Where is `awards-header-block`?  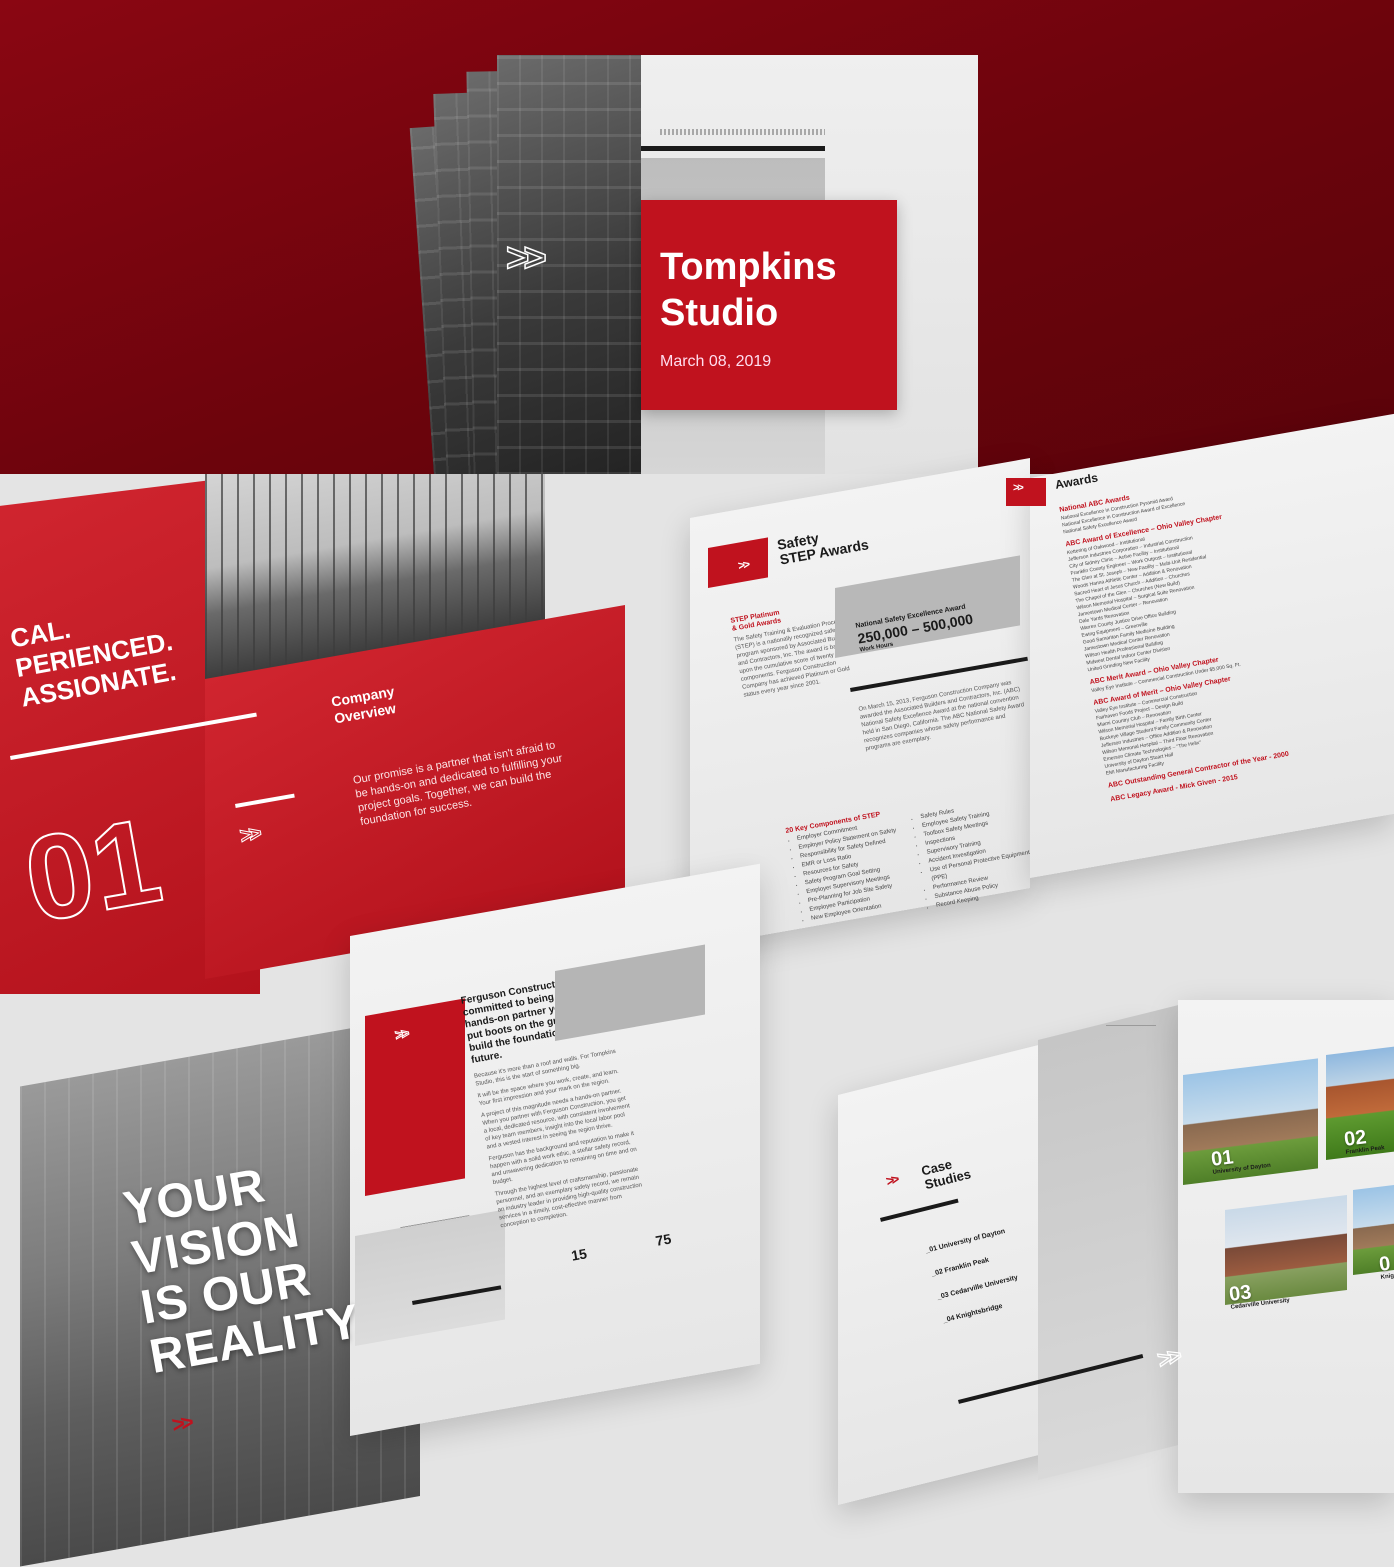
awards-header-block is located at coordinates (1026, 492).